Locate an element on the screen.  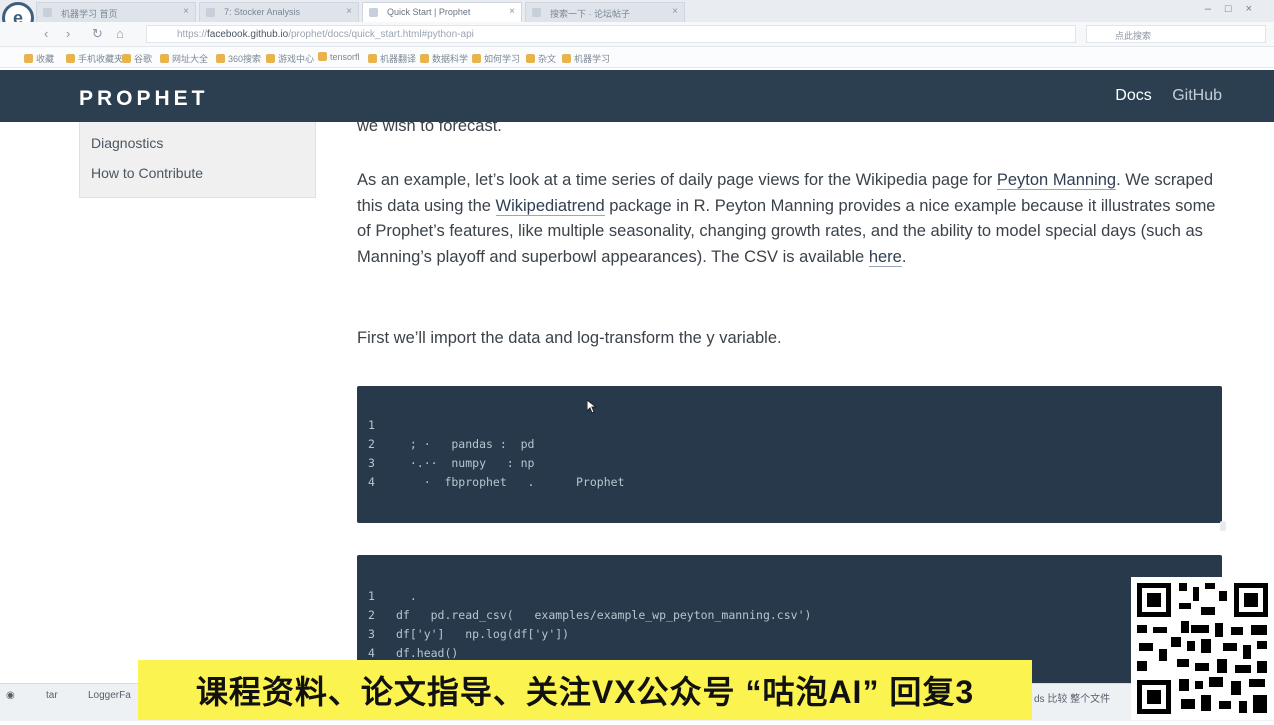
bookmark-label: 网址大全 is located at coordinates (190, 59).